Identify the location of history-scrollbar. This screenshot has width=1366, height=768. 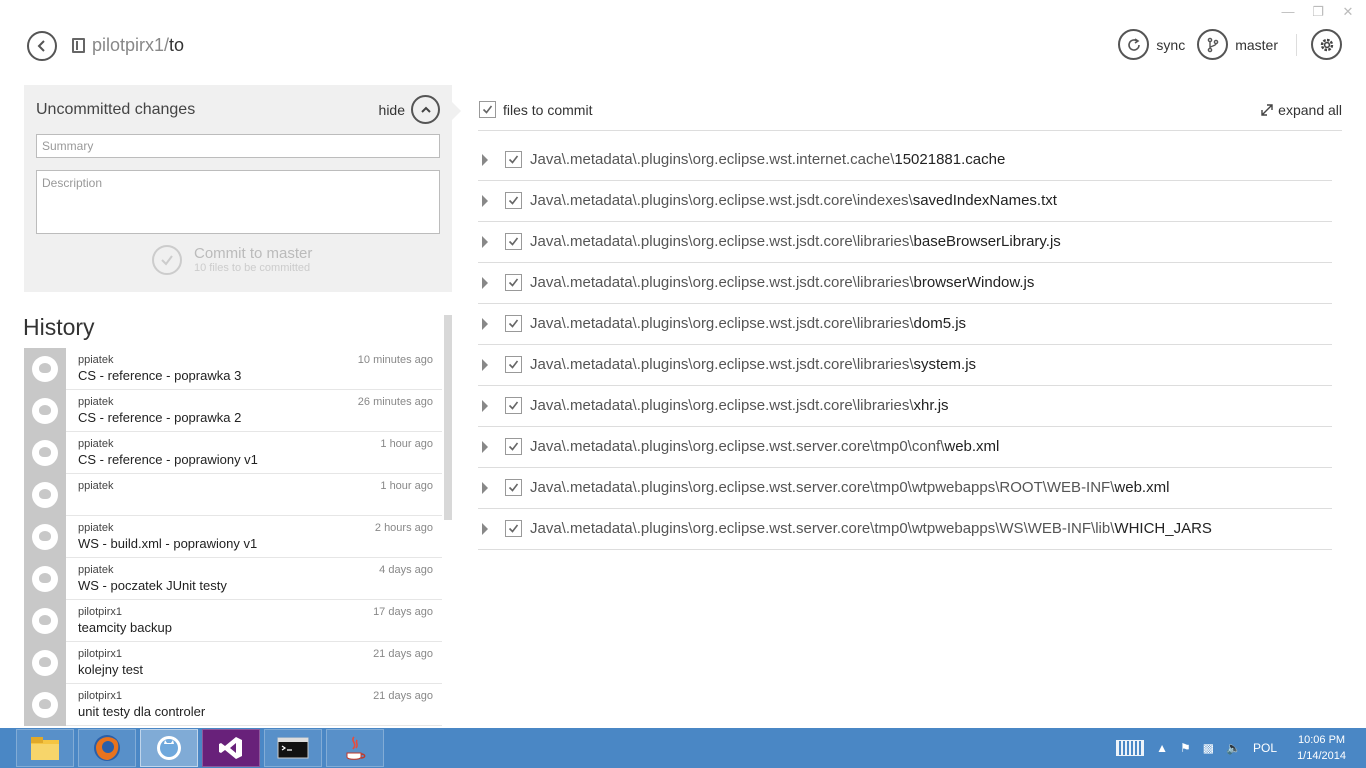
(448, 417).